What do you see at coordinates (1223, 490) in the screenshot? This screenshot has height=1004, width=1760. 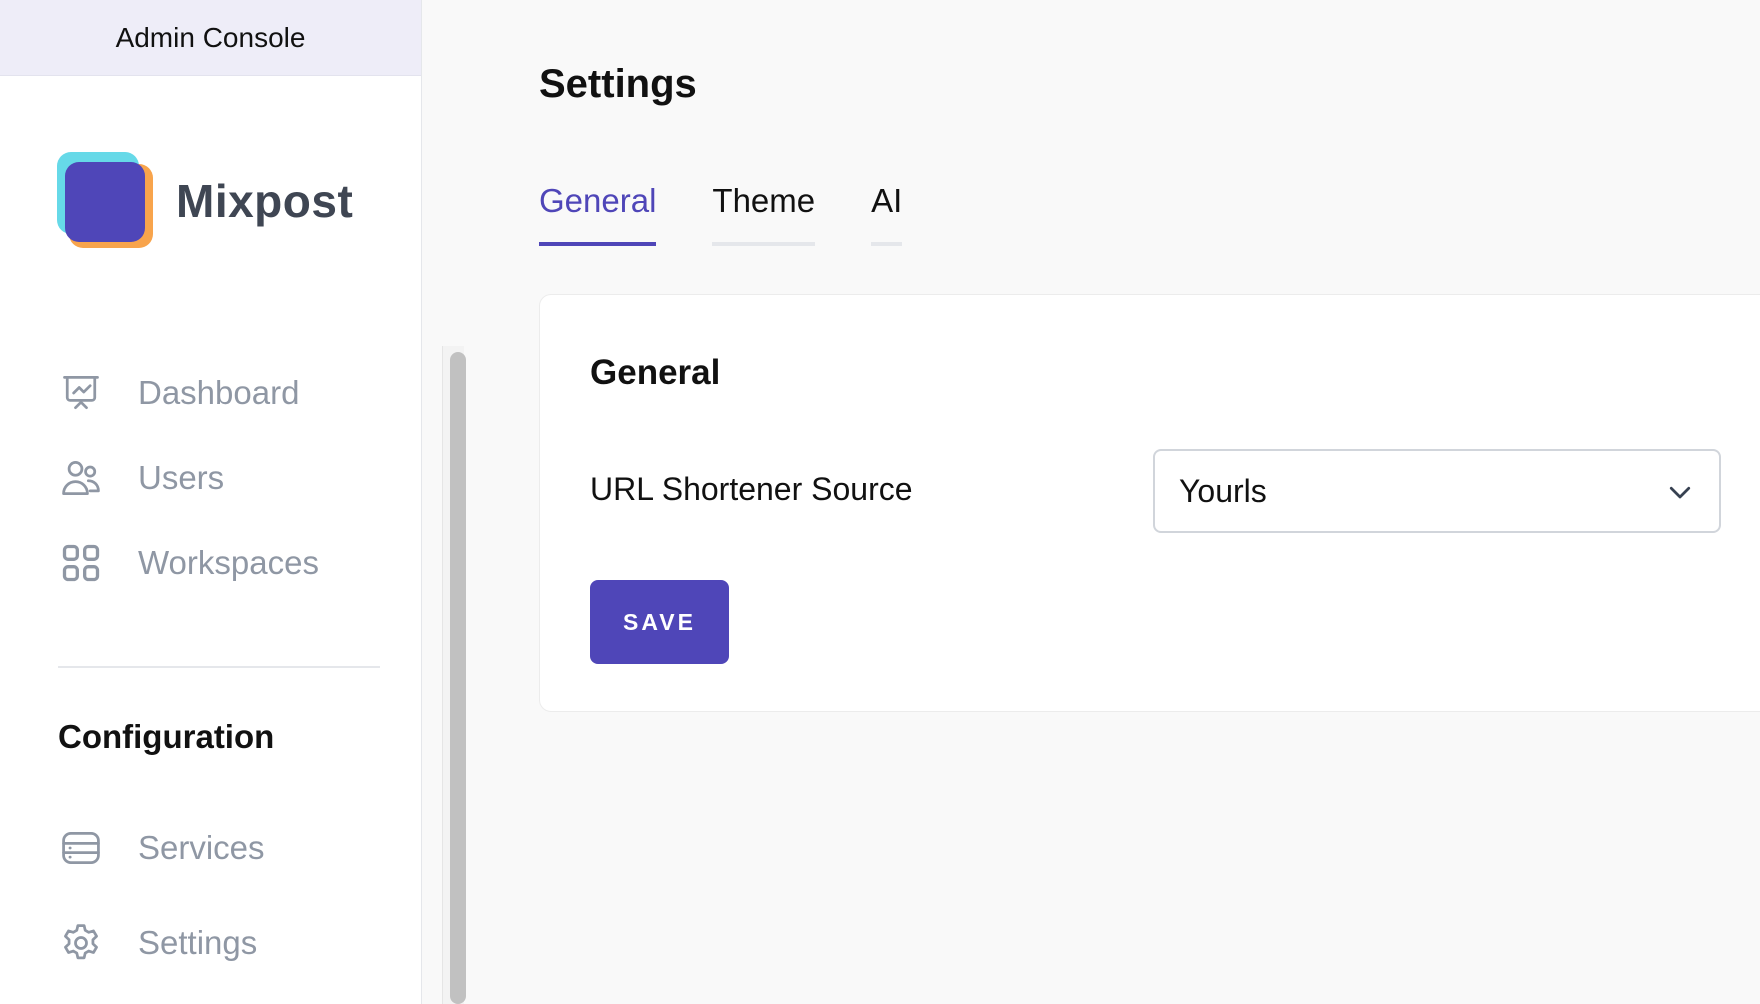 I see `select-value: Yourls` at bounding box center [1223, 490].